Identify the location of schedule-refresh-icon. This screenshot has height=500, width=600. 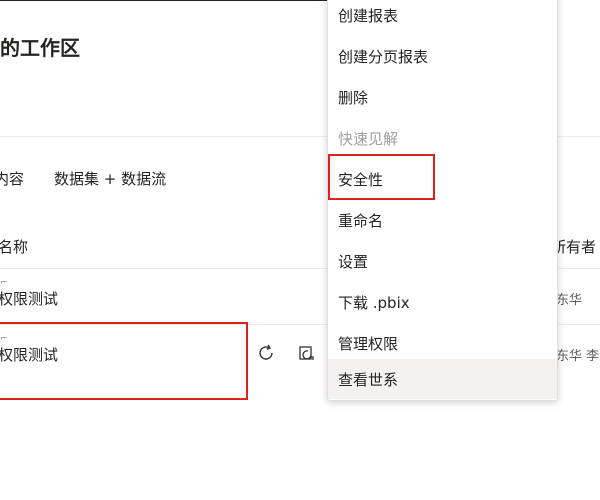
(307, 353).